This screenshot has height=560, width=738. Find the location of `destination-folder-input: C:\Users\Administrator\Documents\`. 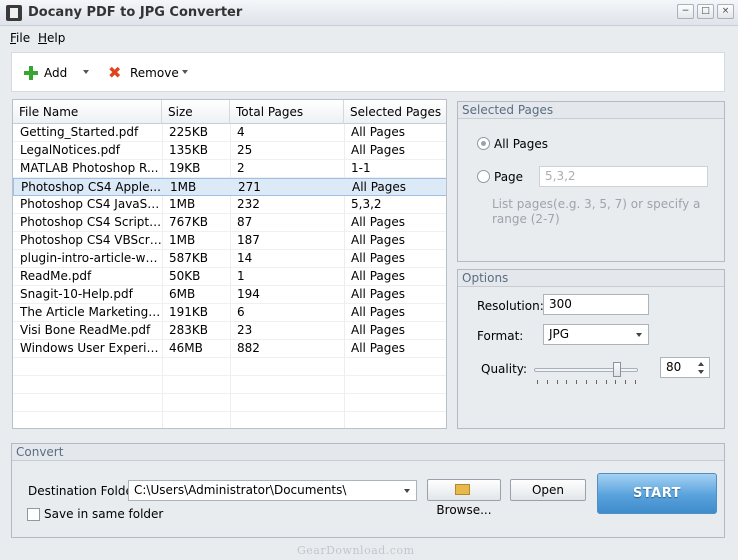

destination-folder-input: C:\Users\Administrator\Documents\ is located at coordinates (272, 490).